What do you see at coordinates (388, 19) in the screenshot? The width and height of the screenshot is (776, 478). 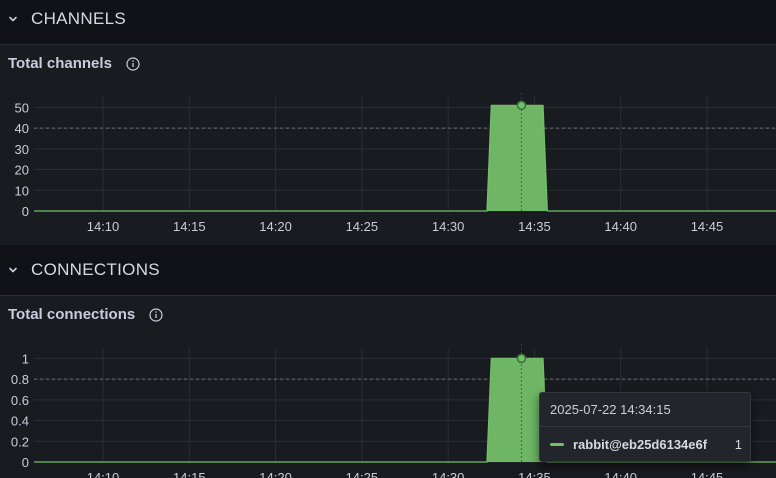 I see `row-header-channels: CHANNELS` at bounding box center [388, 19].